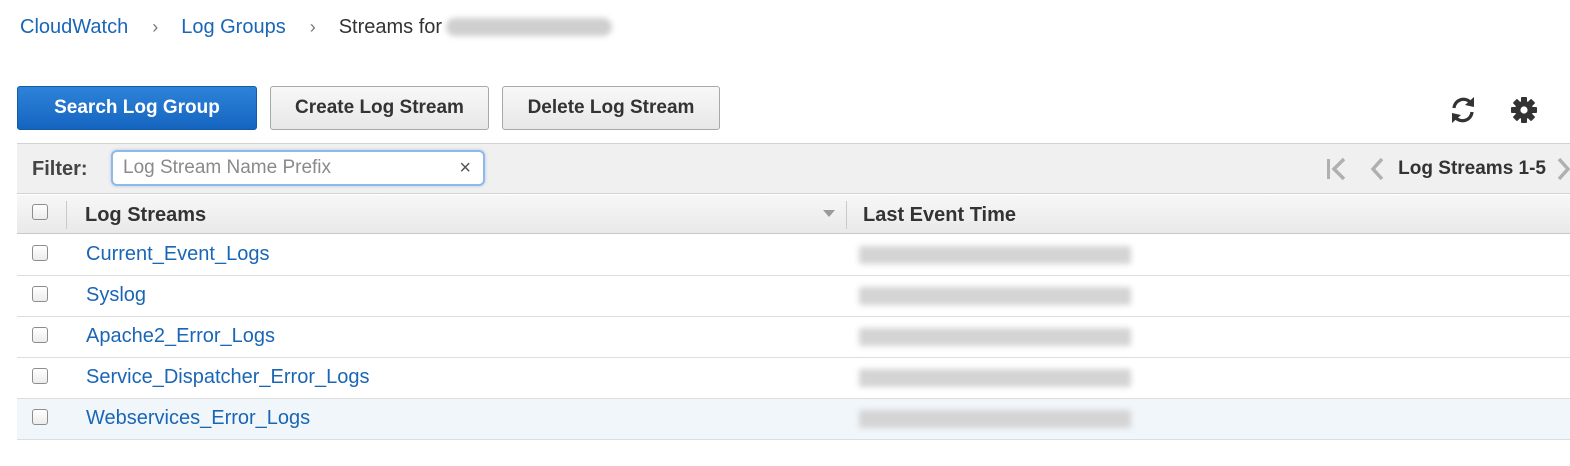 The image size is (1570, 466). What do you see at coordinates (529, 27) in the screenshot?
I see `redacted-log-group-name` at bounding box center [529, 27].